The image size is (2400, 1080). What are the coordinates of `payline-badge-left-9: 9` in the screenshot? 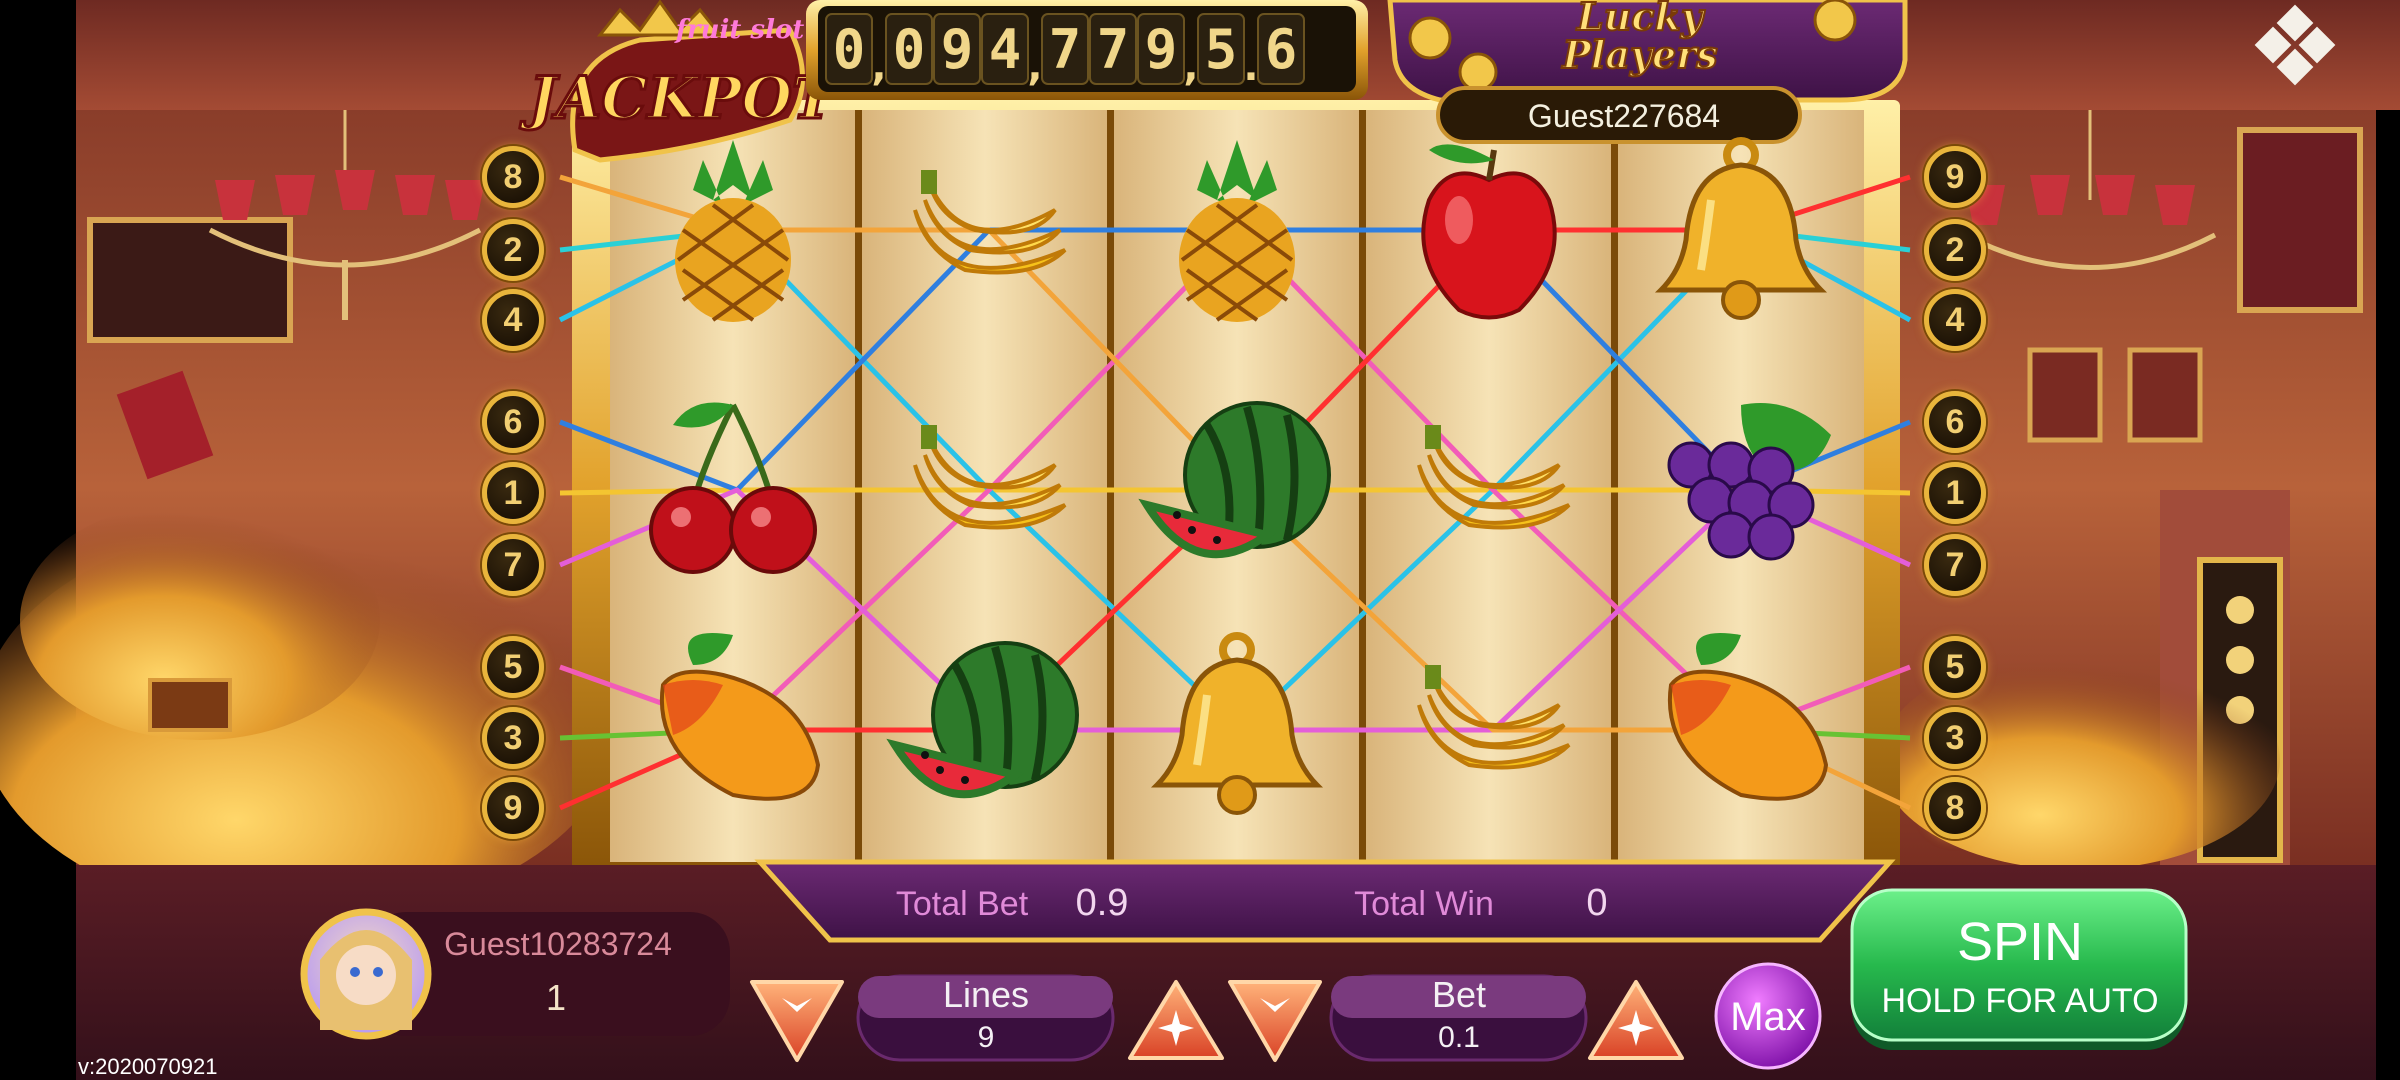 It's located at (513, 808).